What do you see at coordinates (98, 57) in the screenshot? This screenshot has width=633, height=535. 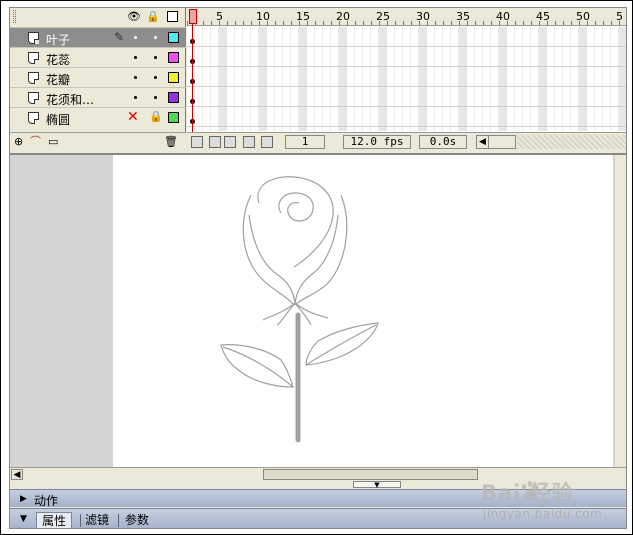 I see `layer-row: 花蕊` at bounding box center [98, 57].